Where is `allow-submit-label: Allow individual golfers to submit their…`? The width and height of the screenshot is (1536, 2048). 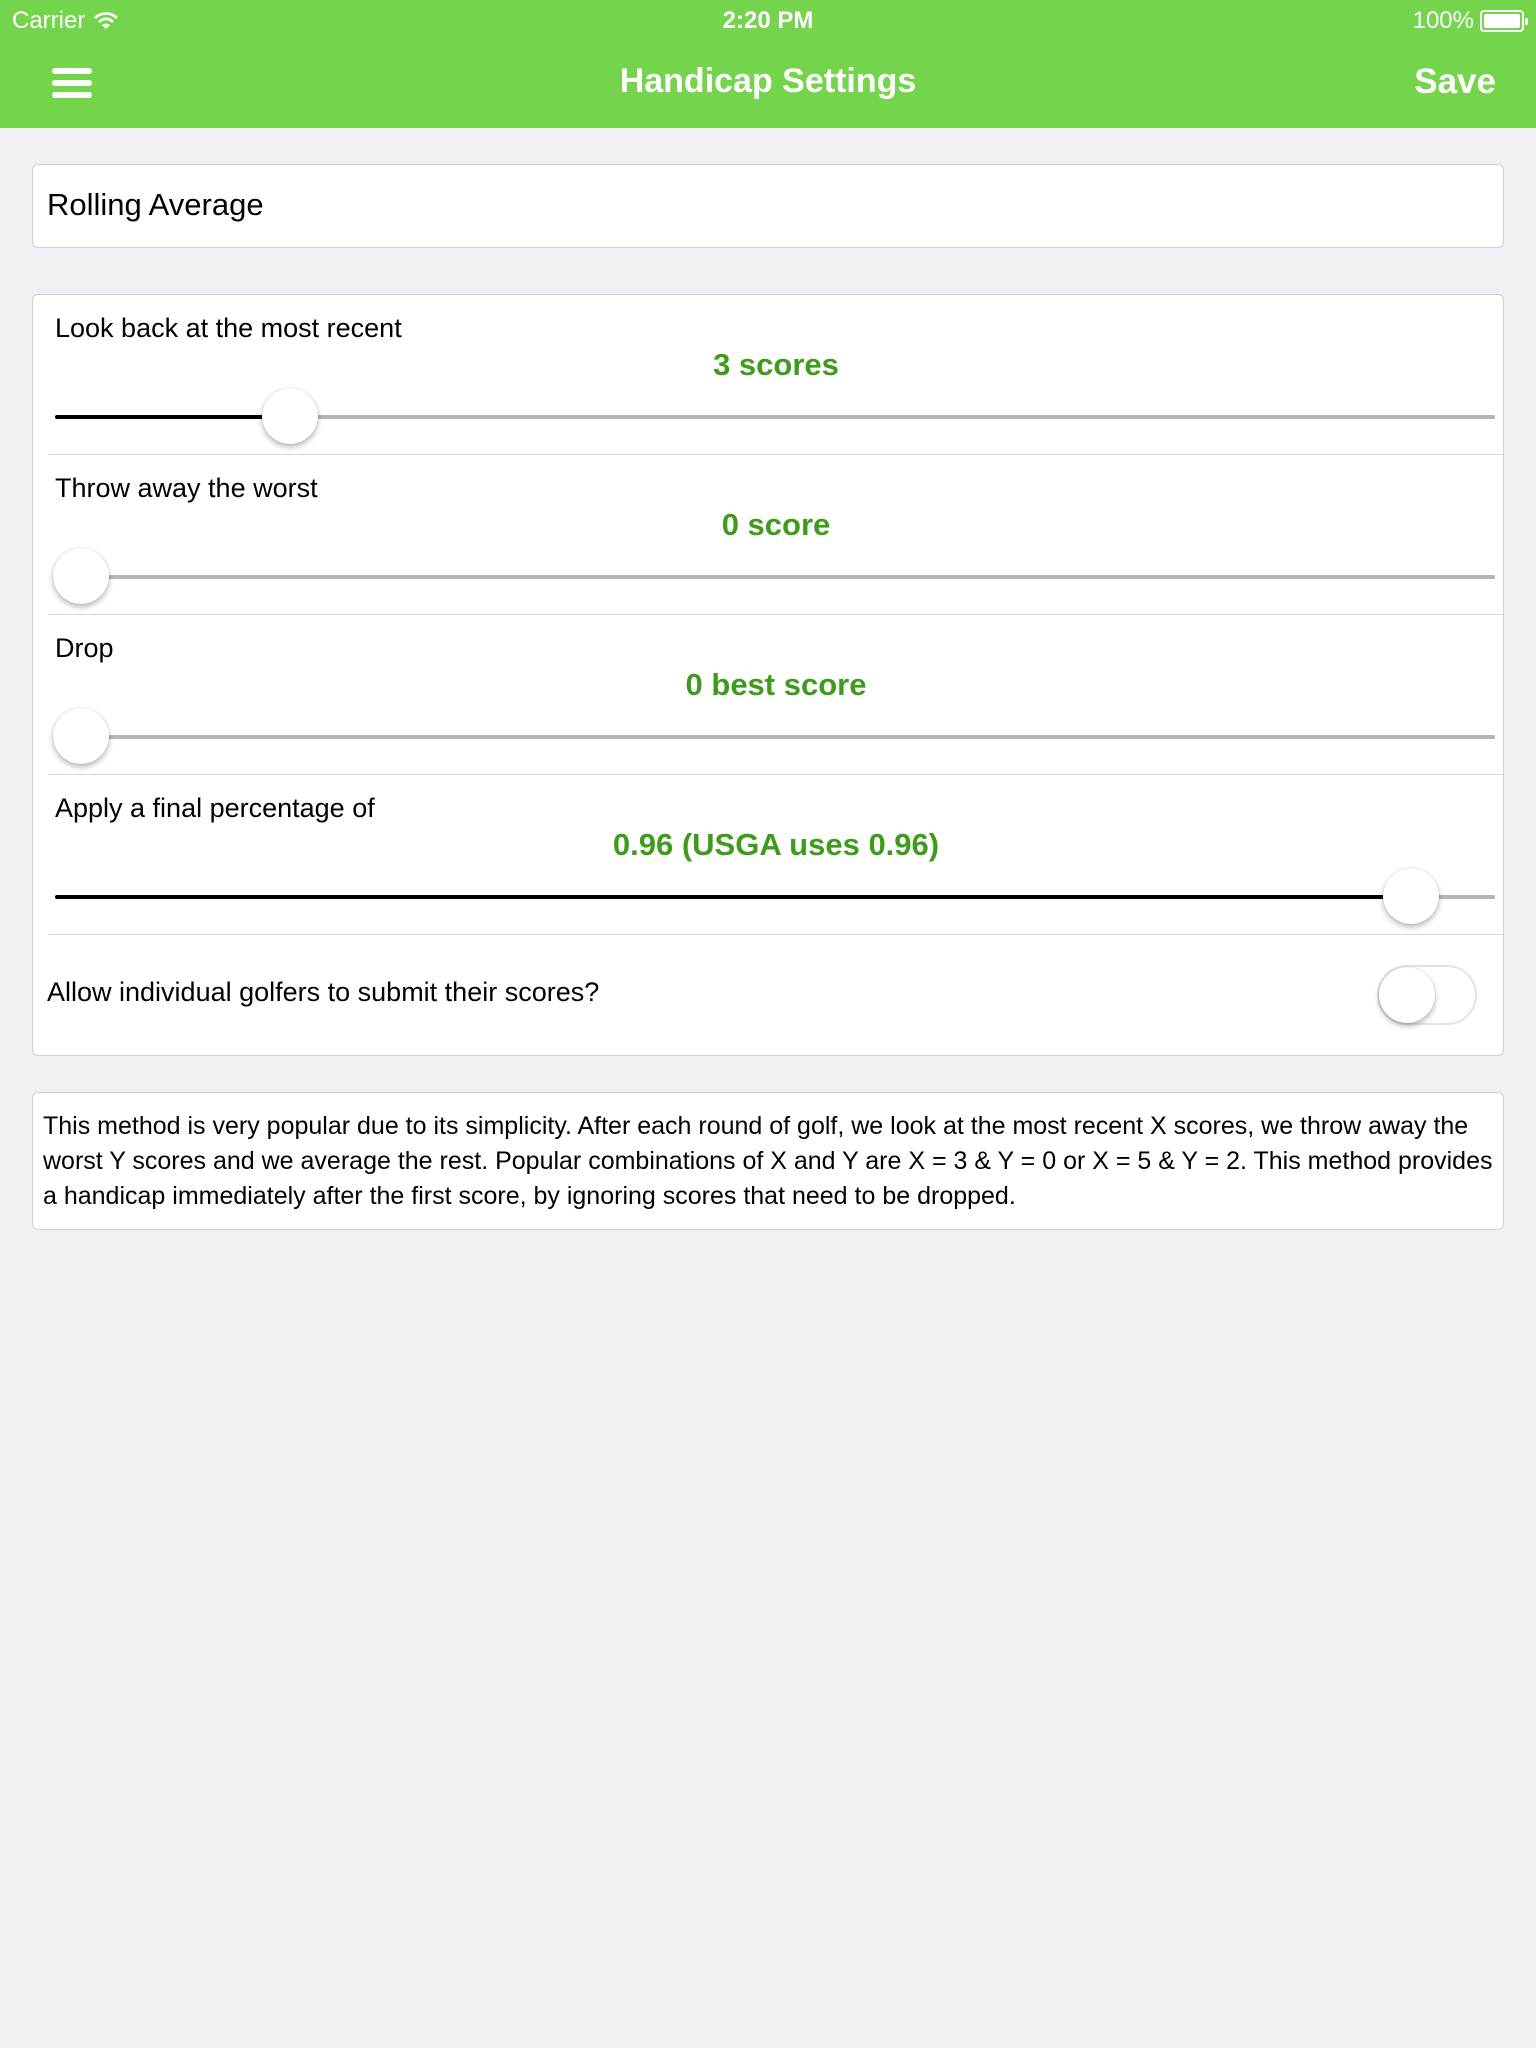 allow-submit-label: Allow individual golfers to submit their… is located at coordinates (323, 992).